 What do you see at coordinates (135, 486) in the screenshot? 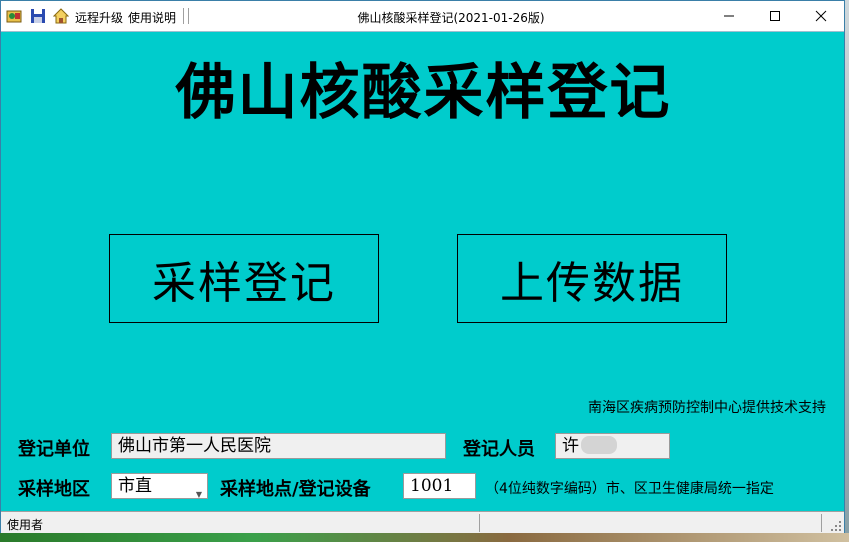
I see `area-value: 市直` at bounding box center [135, 486].